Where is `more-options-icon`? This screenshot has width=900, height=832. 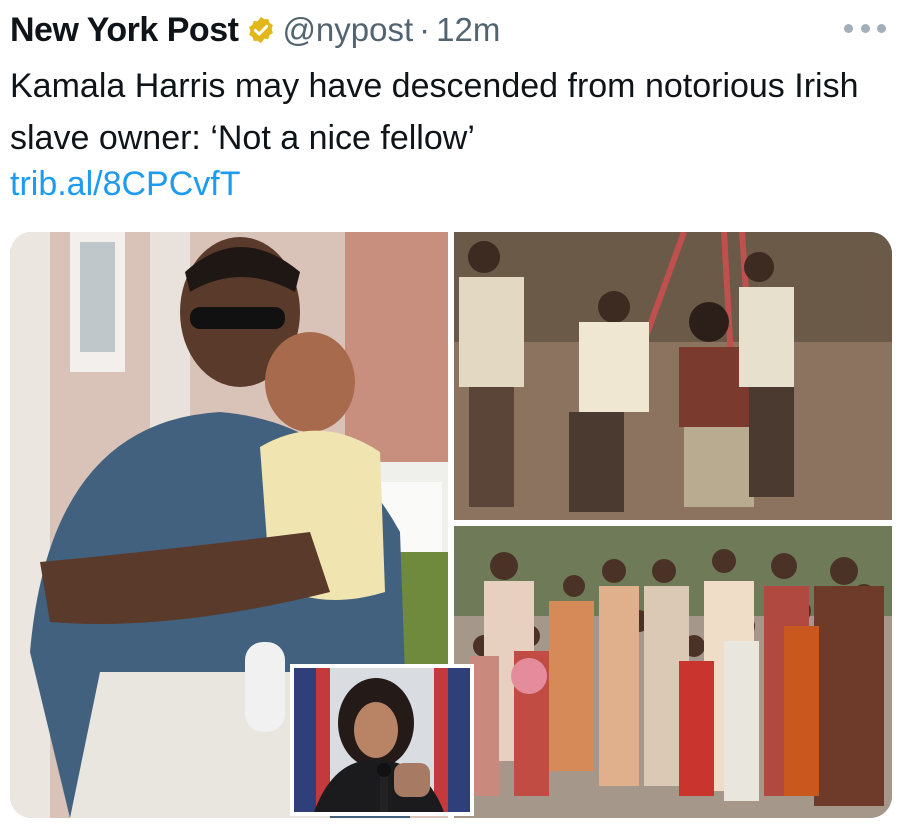
more-options-icon is located at coordinates (865, 28).